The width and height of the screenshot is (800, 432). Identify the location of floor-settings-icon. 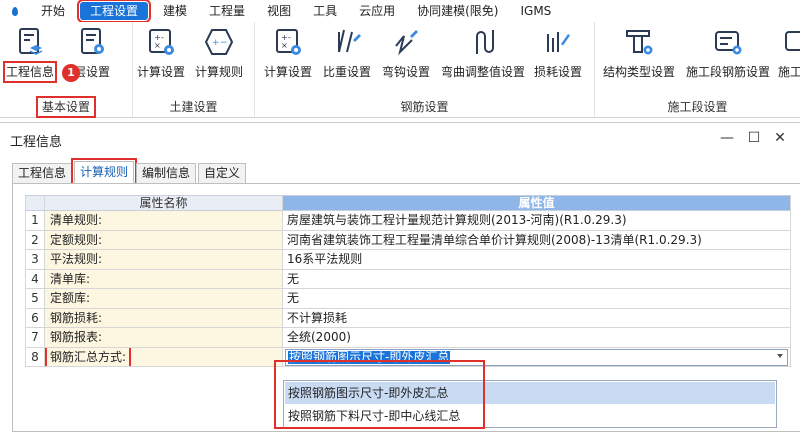
(92, 42).